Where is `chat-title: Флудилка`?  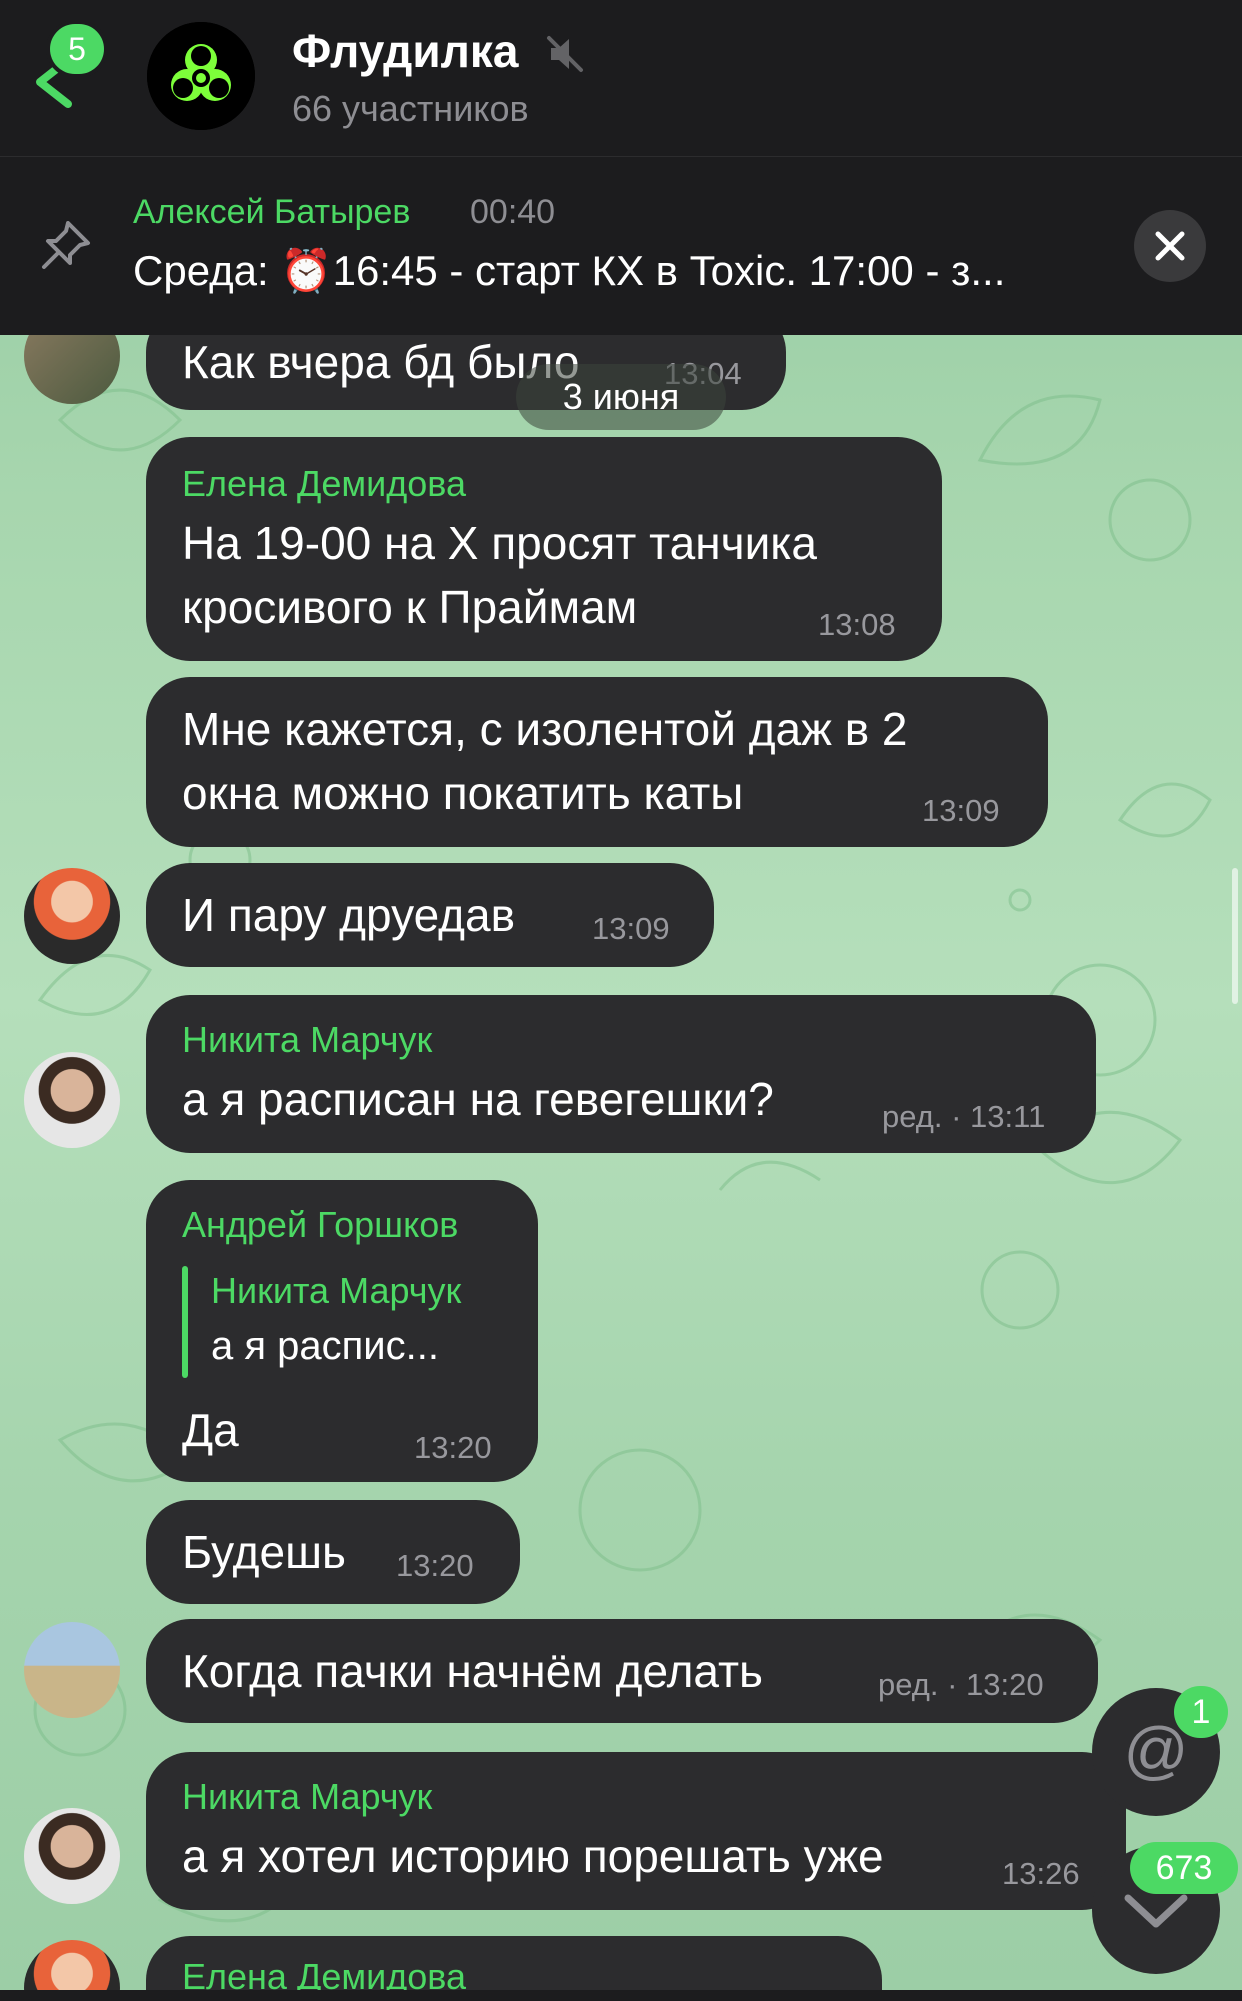 chat-title: Флудилка is located at coordinates (405, 51).